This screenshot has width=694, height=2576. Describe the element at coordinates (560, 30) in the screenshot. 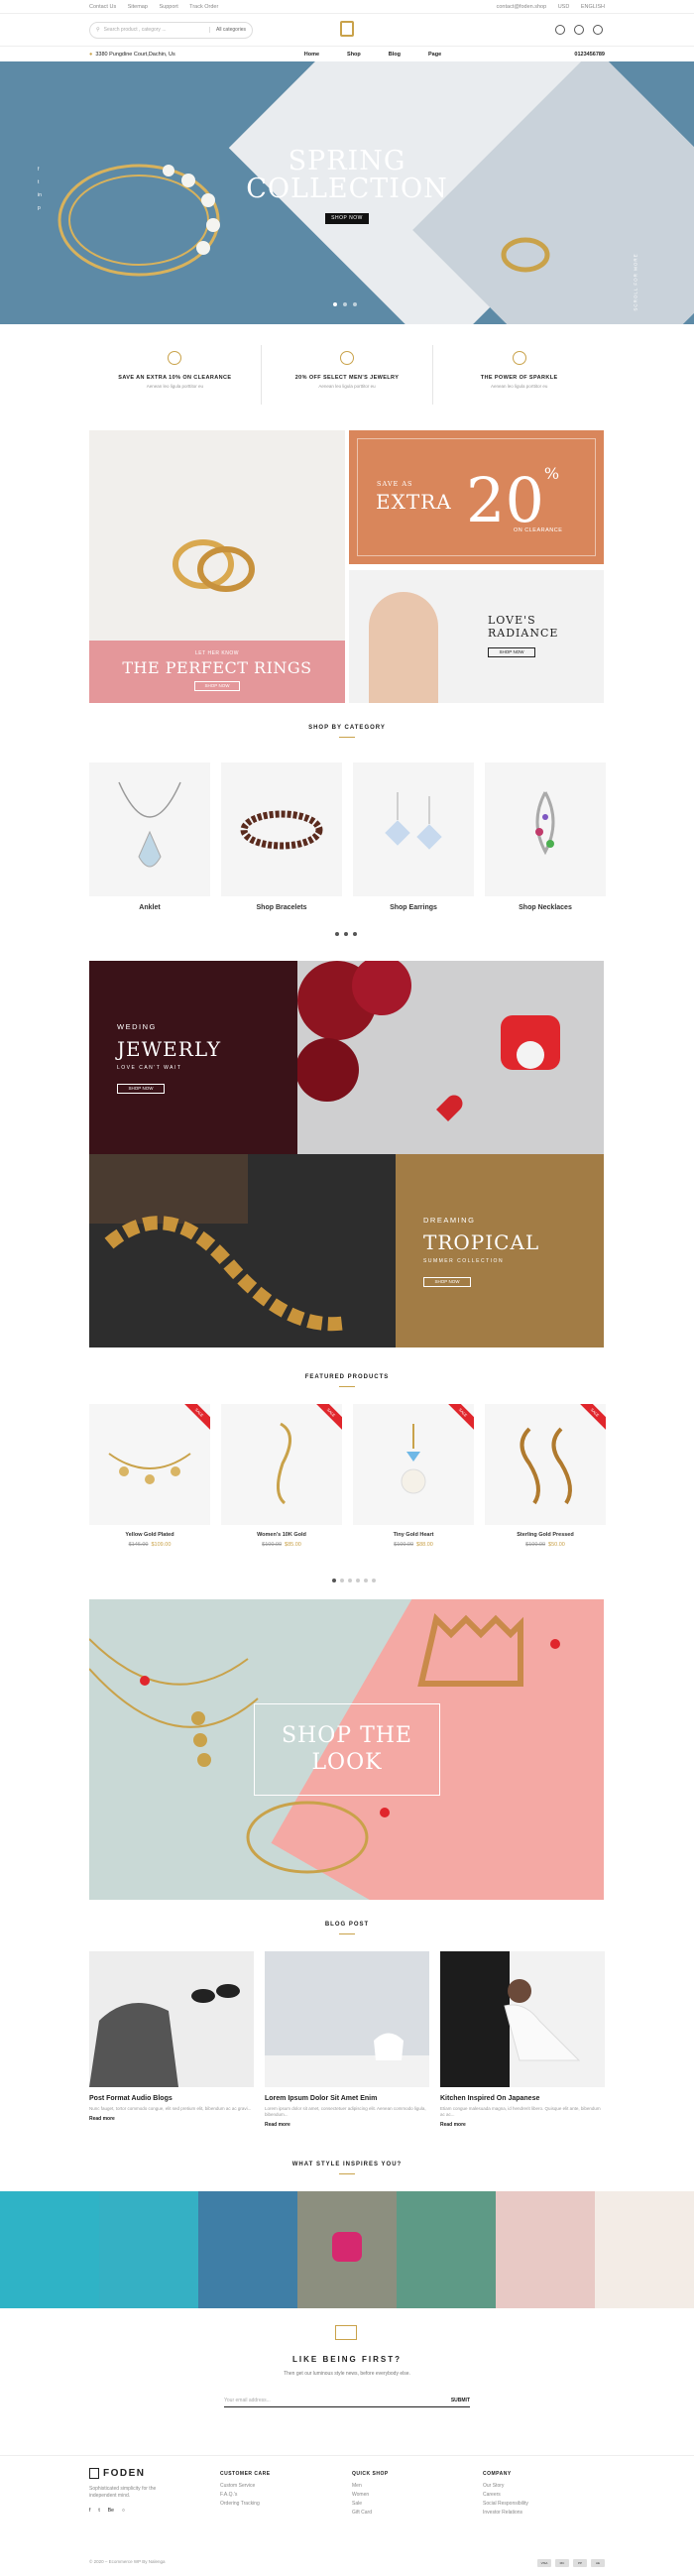

I see `account-icon` at that location.